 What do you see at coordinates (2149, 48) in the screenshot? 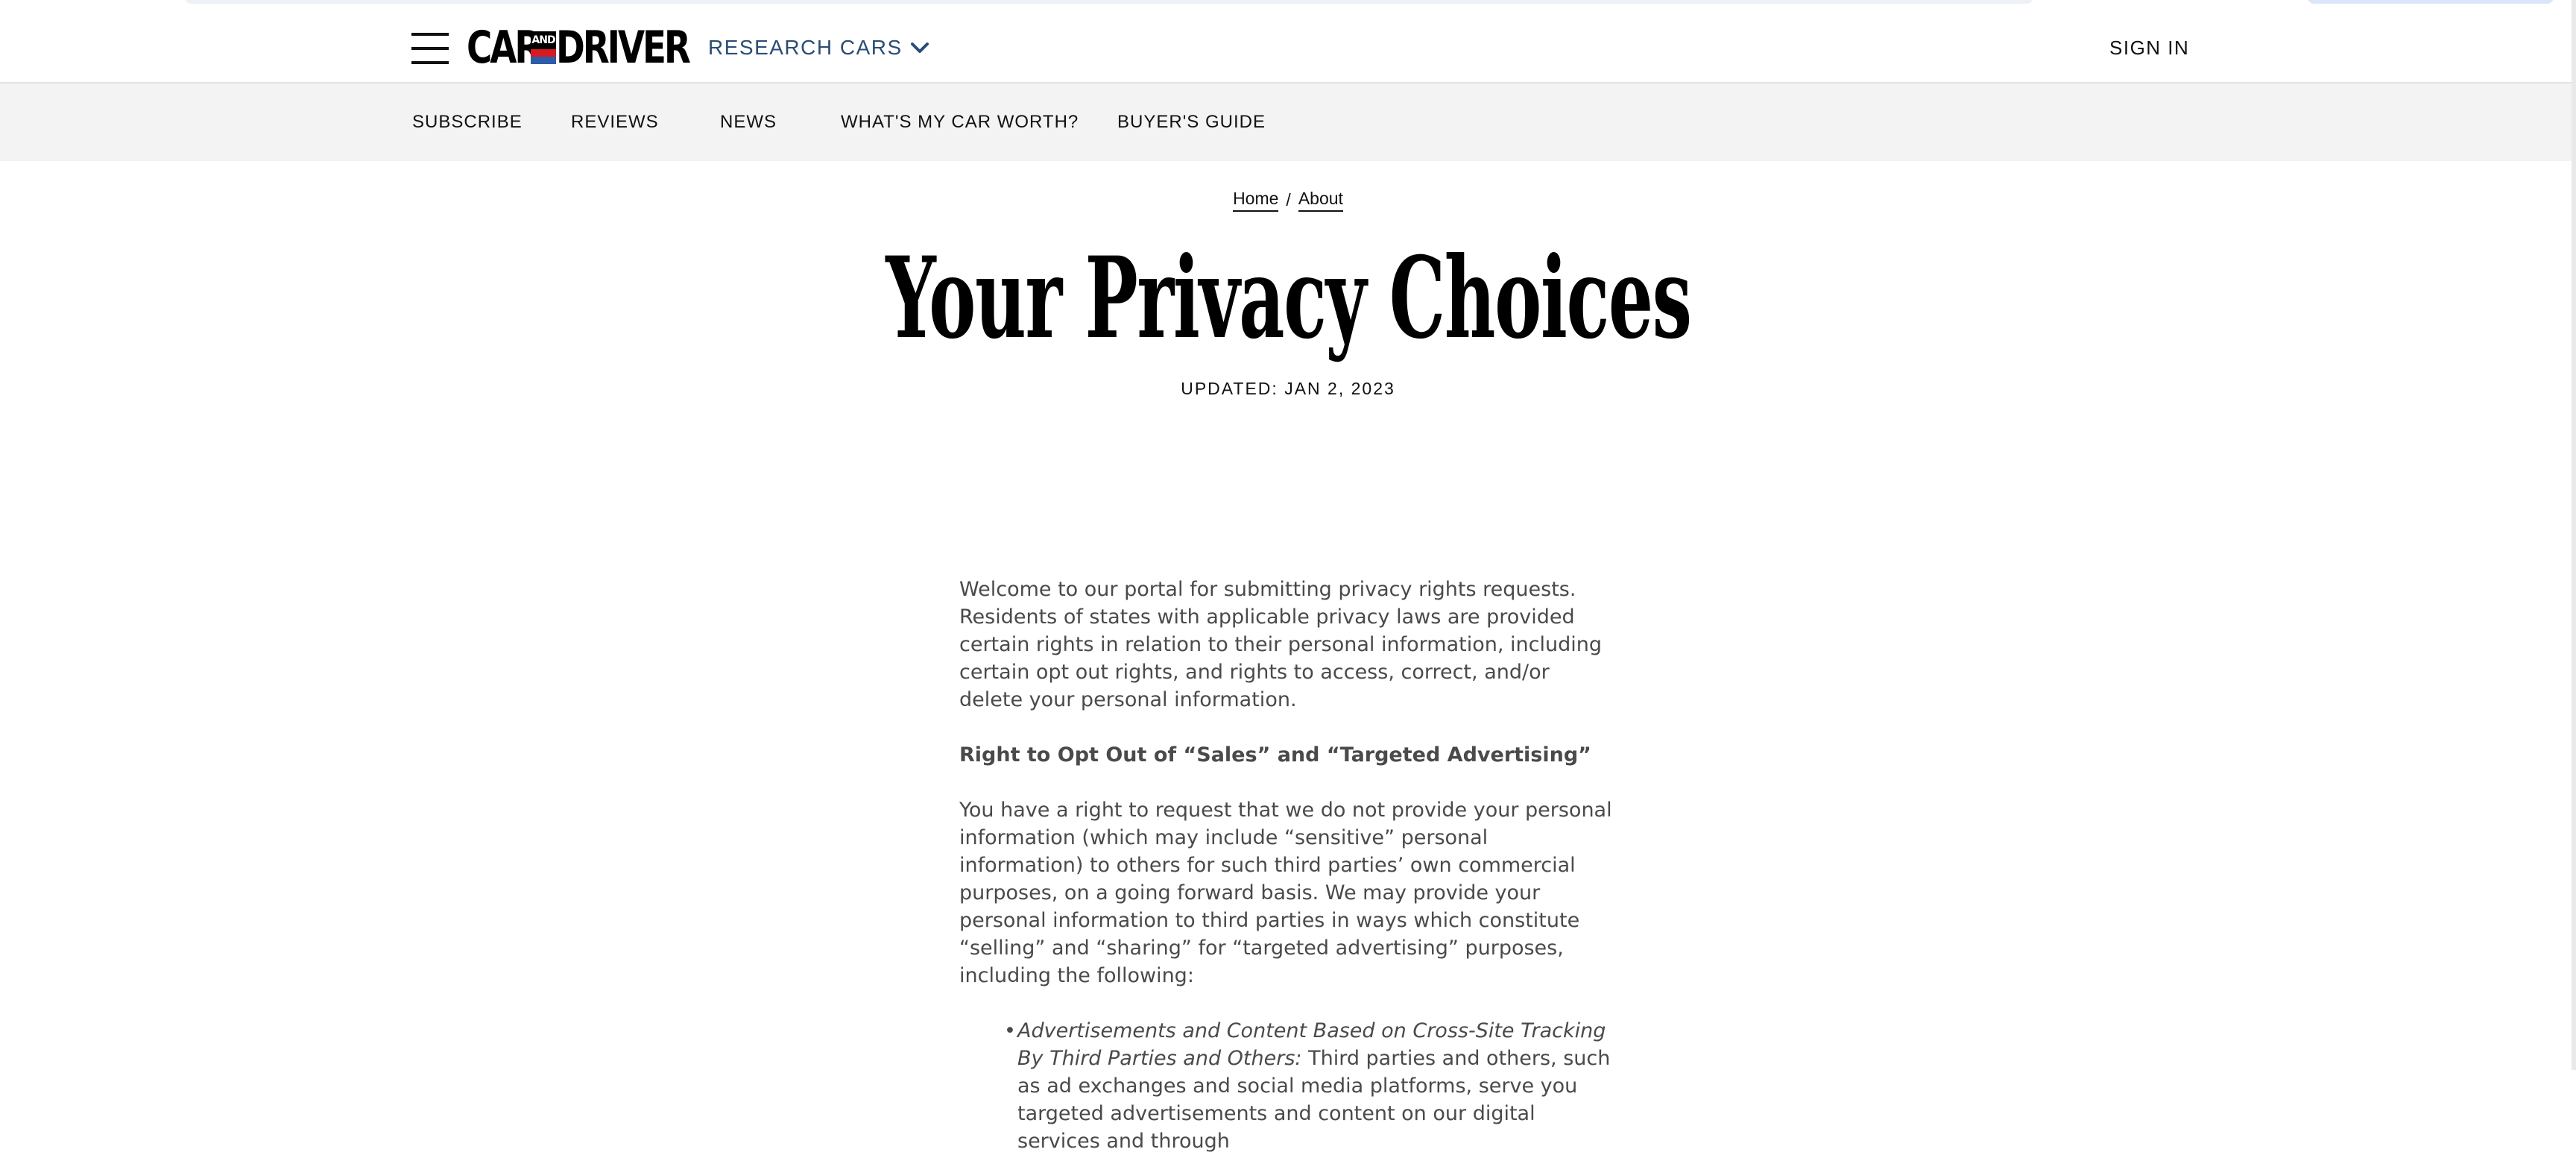
I see `sign-in-link: SIGN IN` at bounding box center [2149, 48].